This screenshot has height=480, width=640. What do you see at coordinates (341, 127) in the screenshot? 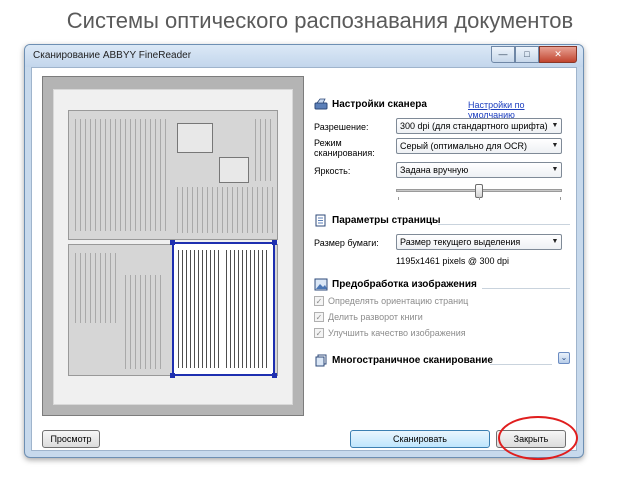
I see `resolution-label: Разрешение:` at bounding box center [341, 127].